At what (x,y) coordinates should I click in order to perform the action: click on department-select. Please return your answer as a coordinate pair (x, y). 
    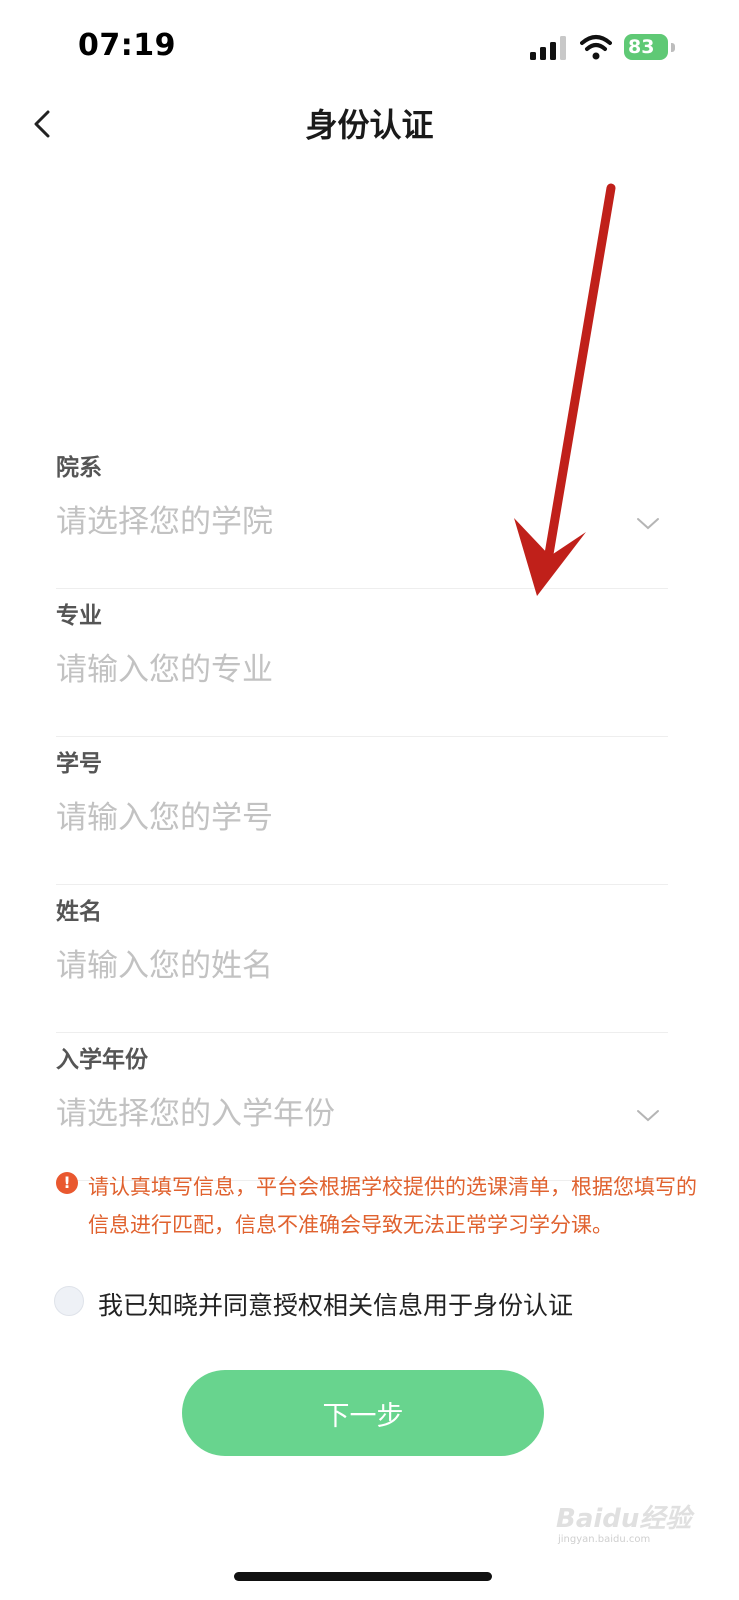
    Looking at the image, I should click on (336, 522).